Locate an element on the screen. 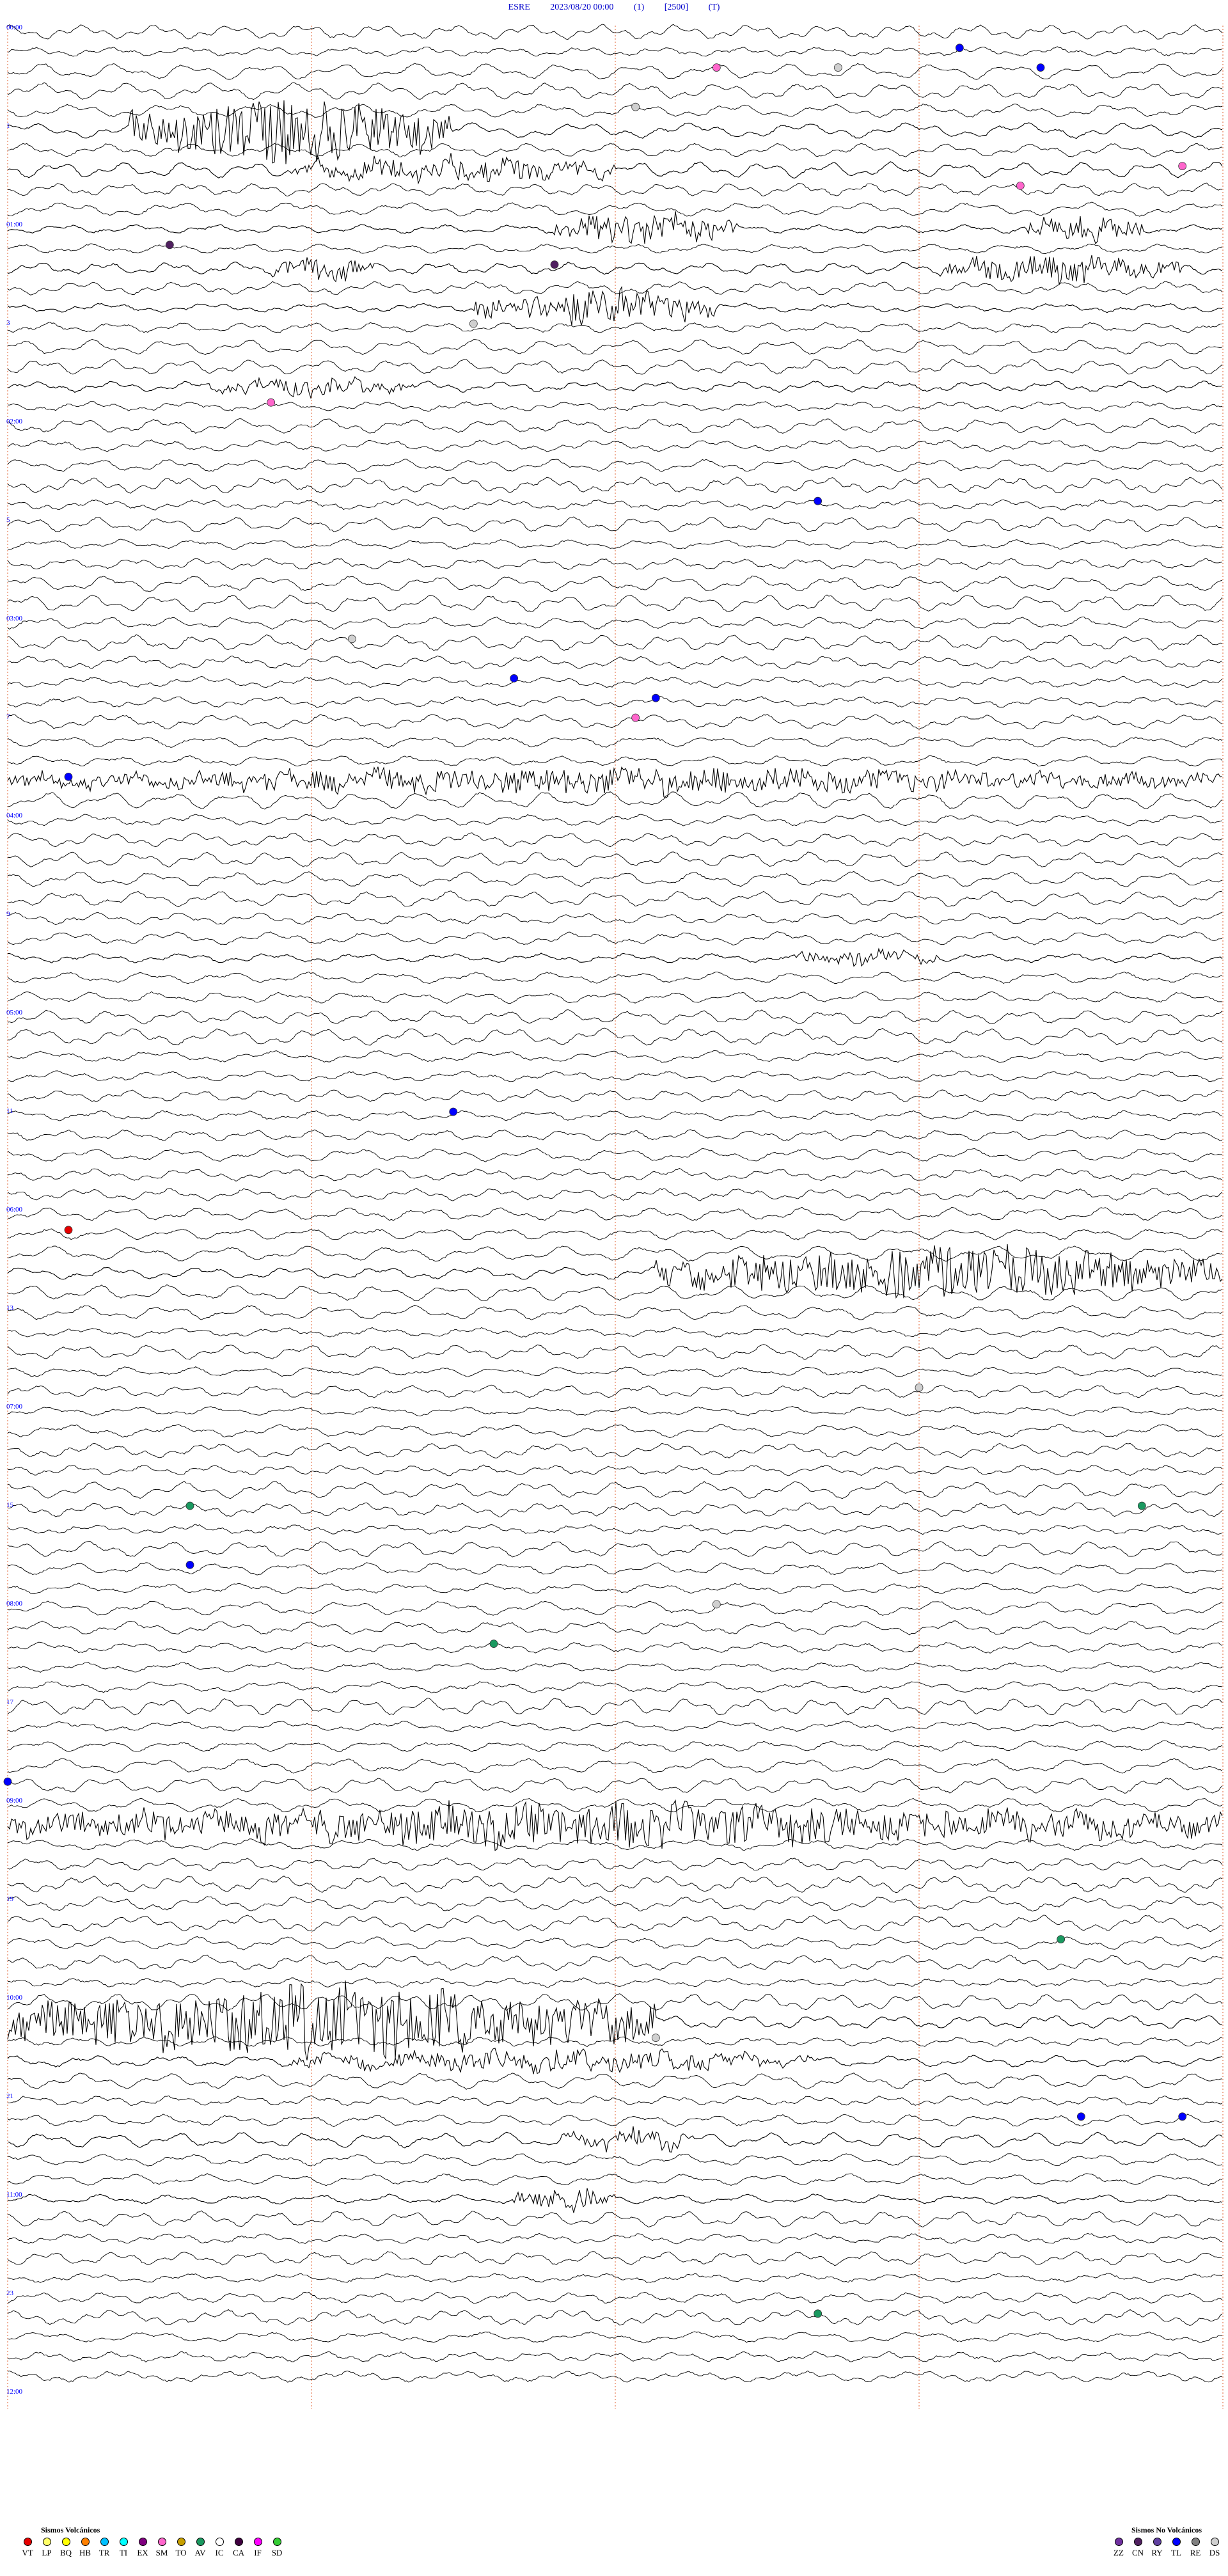 The width and height of the screenshot is (1228, 2576). legend-code: SM is located at coordinates (161, 2552).